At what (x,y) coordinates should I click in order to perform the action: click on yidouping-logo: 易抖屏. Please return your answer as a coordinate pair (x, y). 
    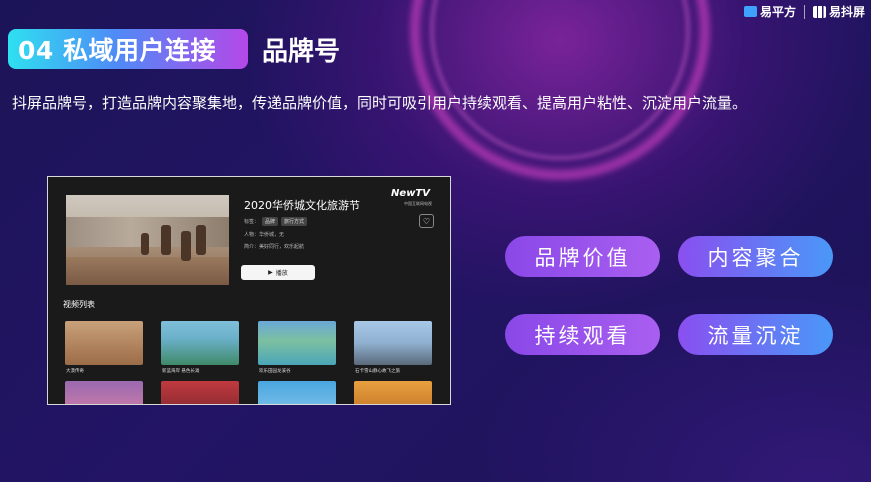
    Looking at the image, I should click on (838, 11).